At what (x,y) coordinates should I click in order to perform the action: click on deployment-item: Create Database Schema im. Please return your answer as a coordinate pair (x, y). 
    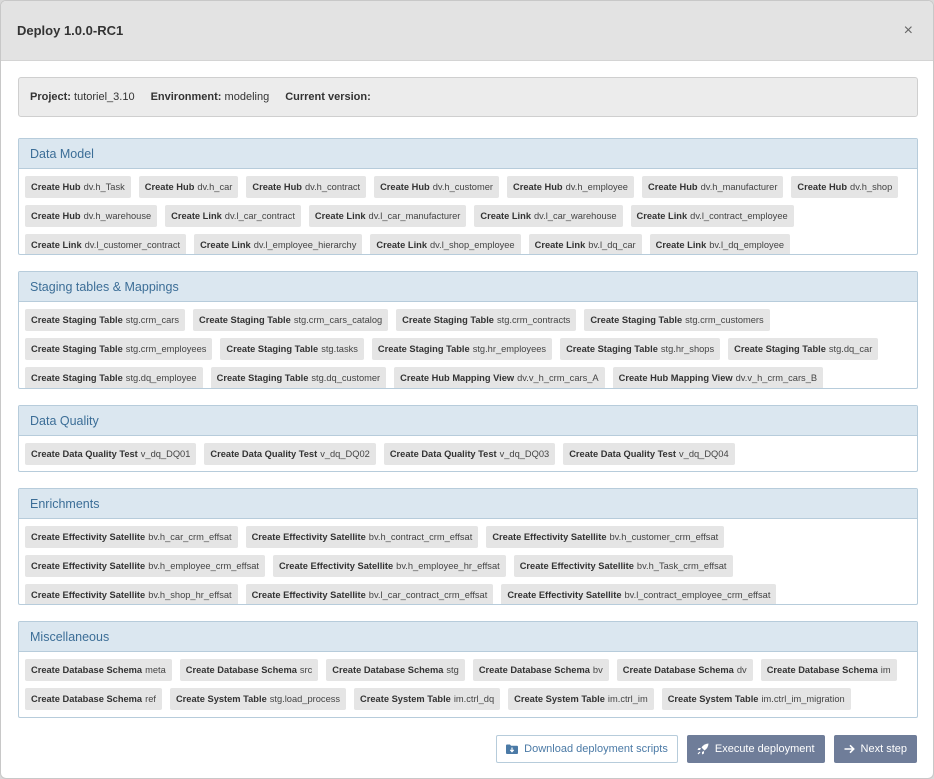
    Looking at the image, I should click on (828, 670).